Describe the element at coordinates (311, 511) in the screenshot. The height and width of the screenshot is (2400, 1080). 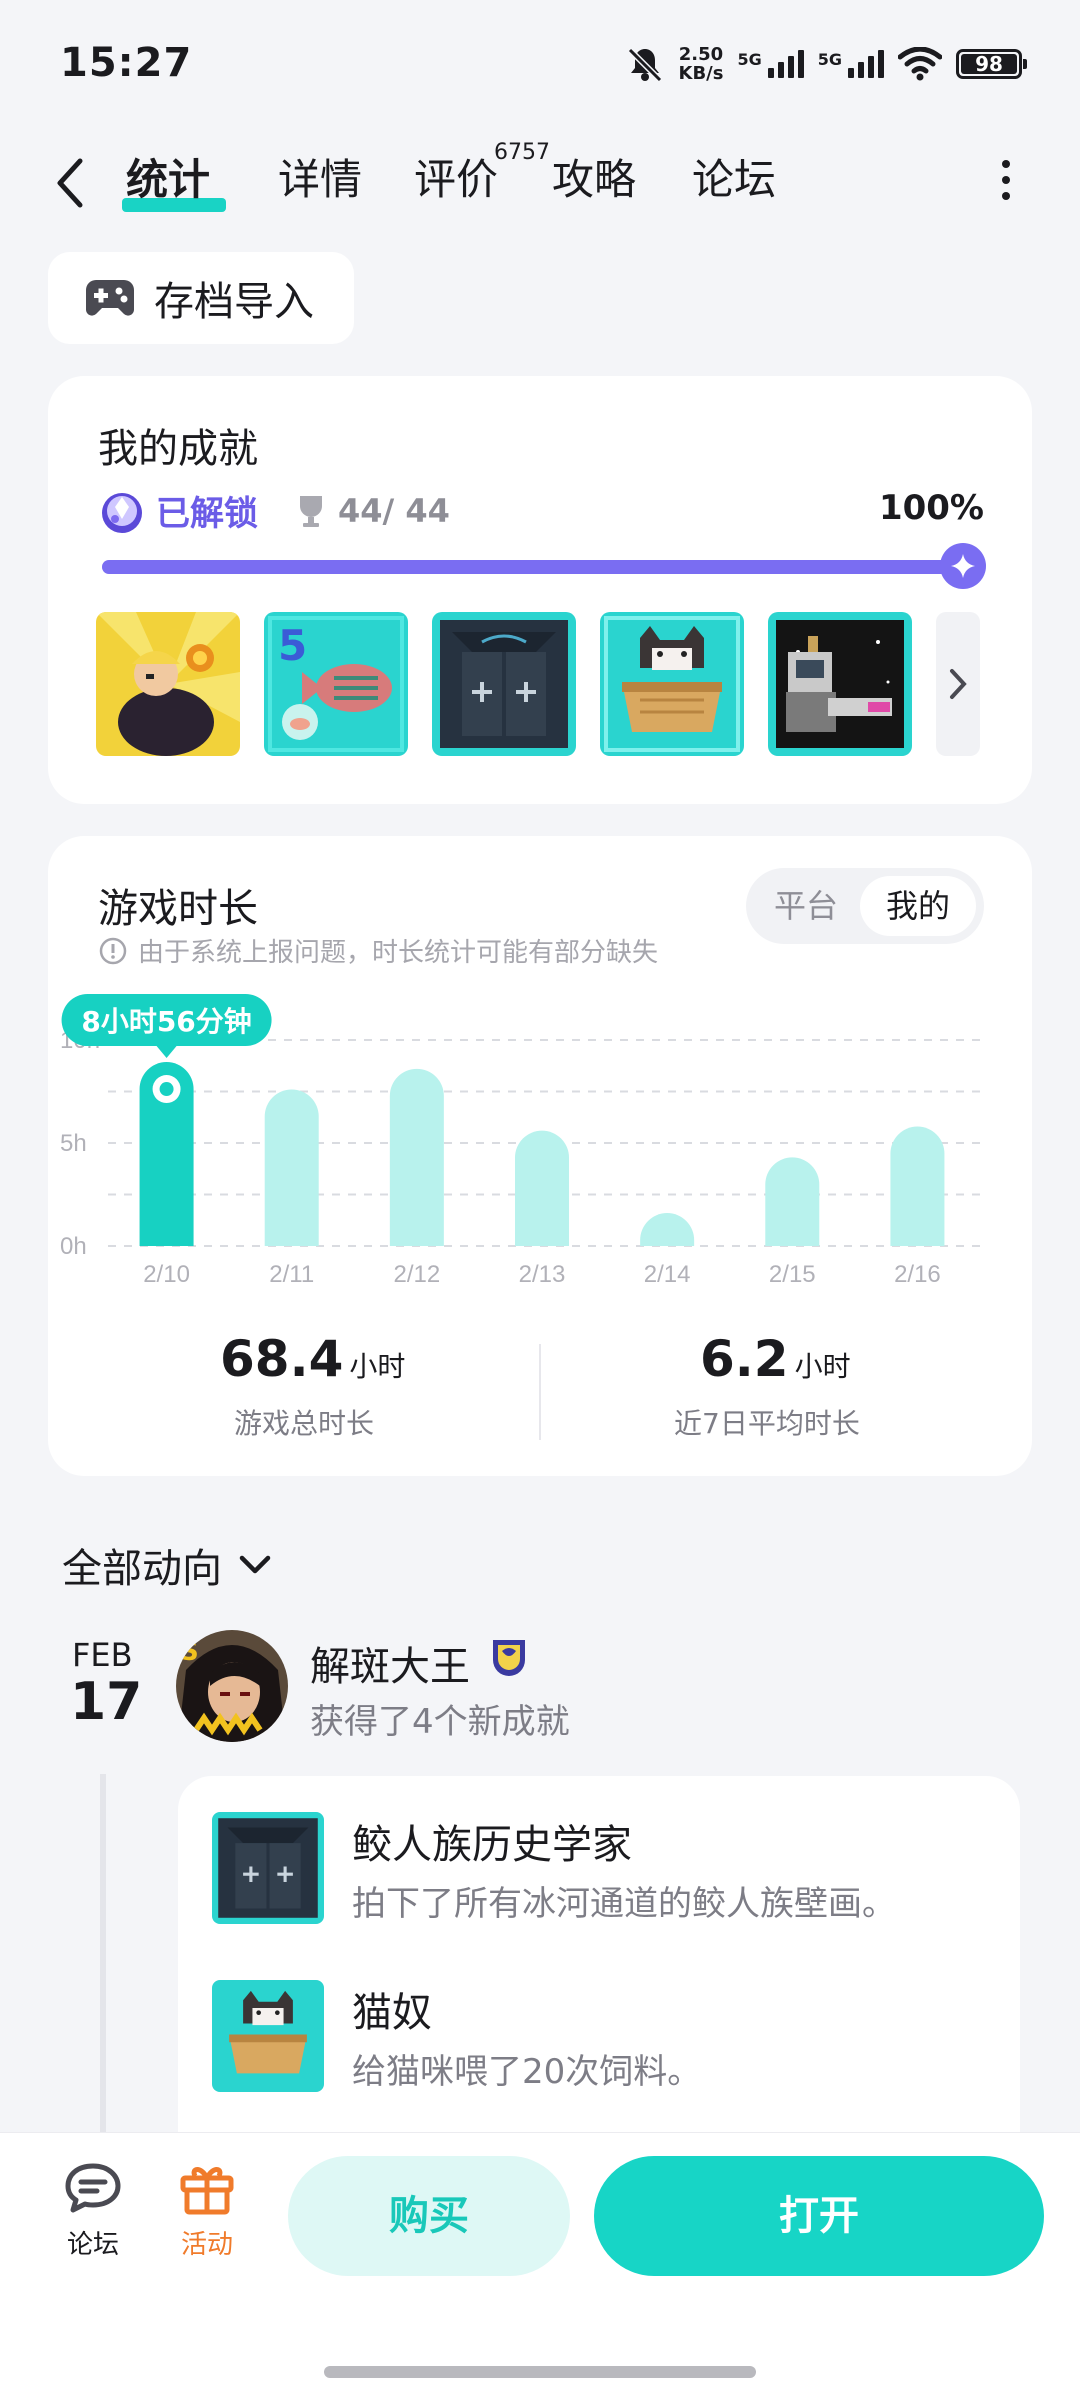
I see `trophy-icon` at that location.